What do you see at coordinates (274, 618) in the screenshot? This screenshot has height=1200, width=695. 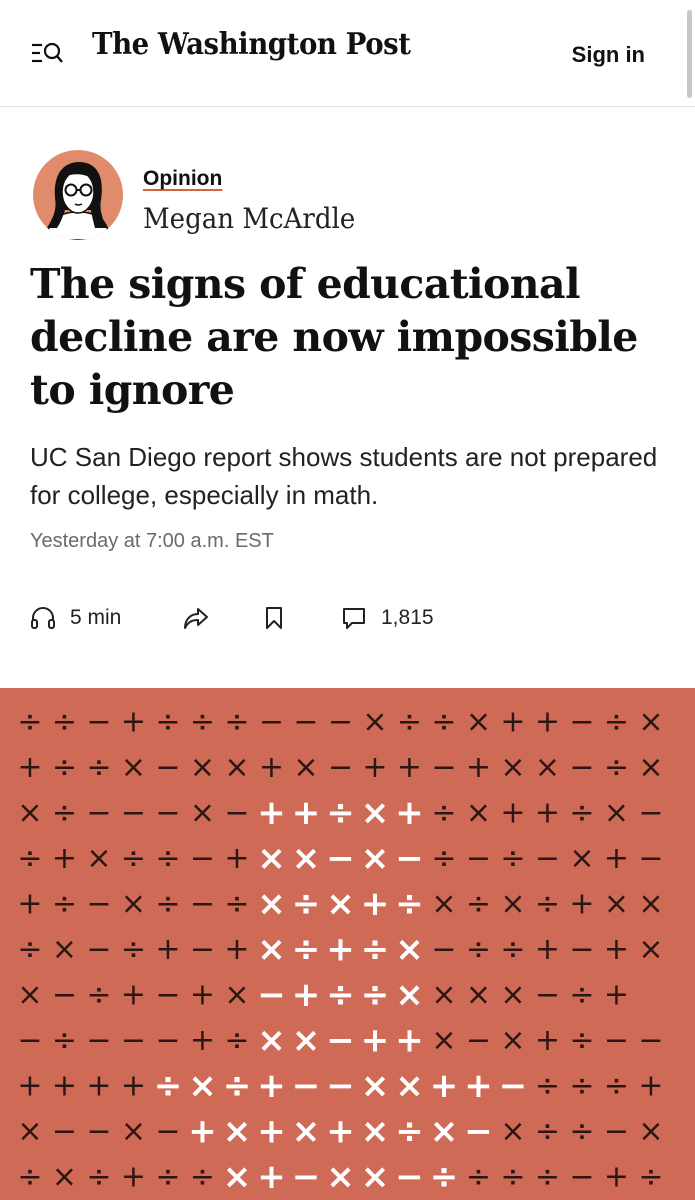 I see `save-bookmark-button` at bounding box center [274, 618].